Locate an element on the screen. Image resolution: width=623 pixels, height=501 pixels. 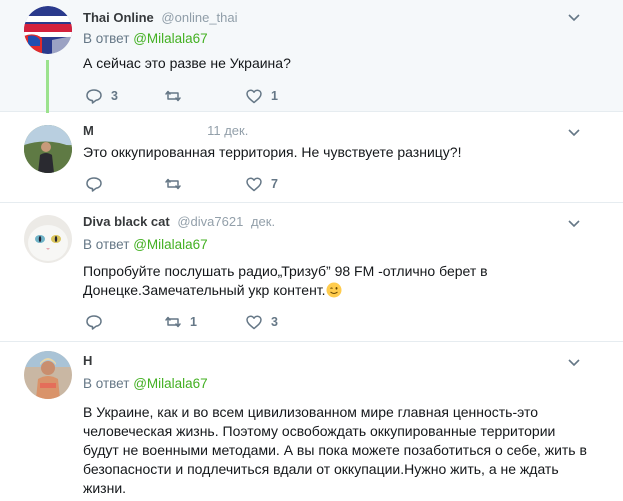
tweet-actions: 7 is located at coordinates (203, 184).